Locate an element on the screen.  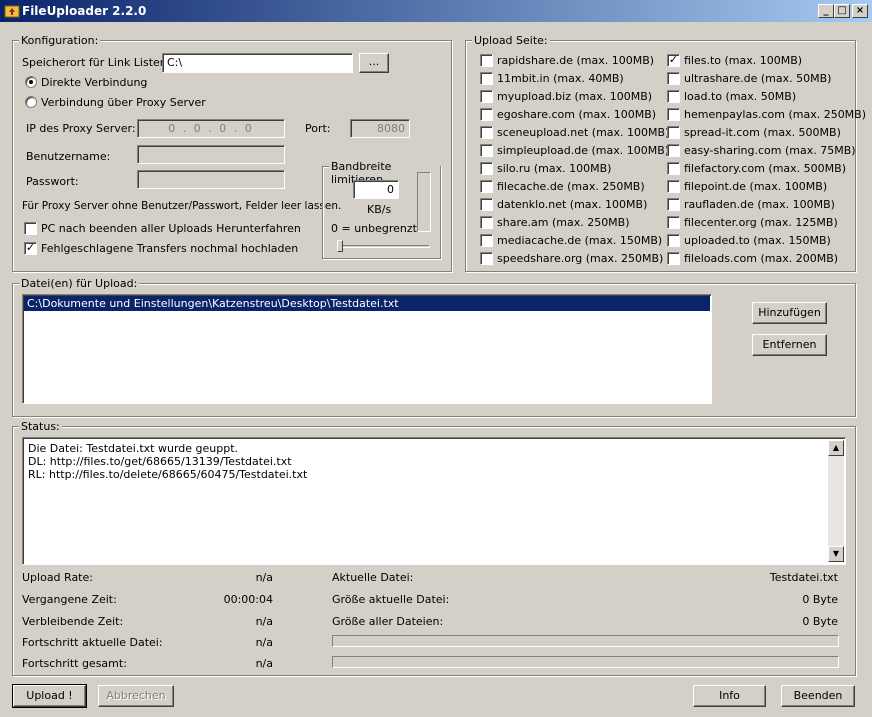
bandwidth-slider-thumb is located at coordinates (340, 246).